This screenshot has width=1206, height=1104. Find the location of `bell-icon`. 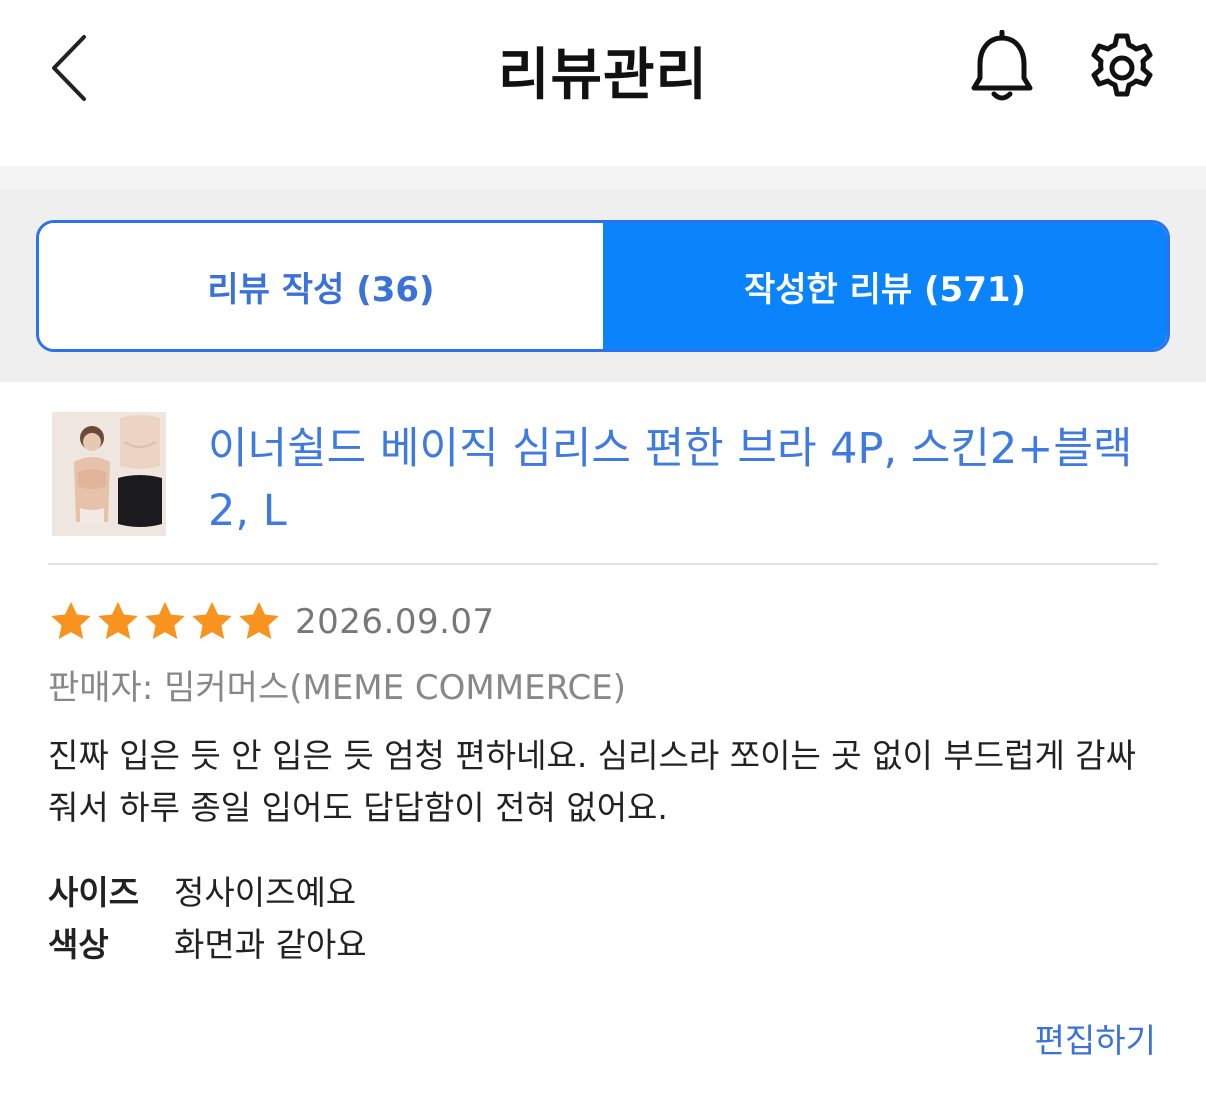

bell-icon is located at coordinates (1002, 65).